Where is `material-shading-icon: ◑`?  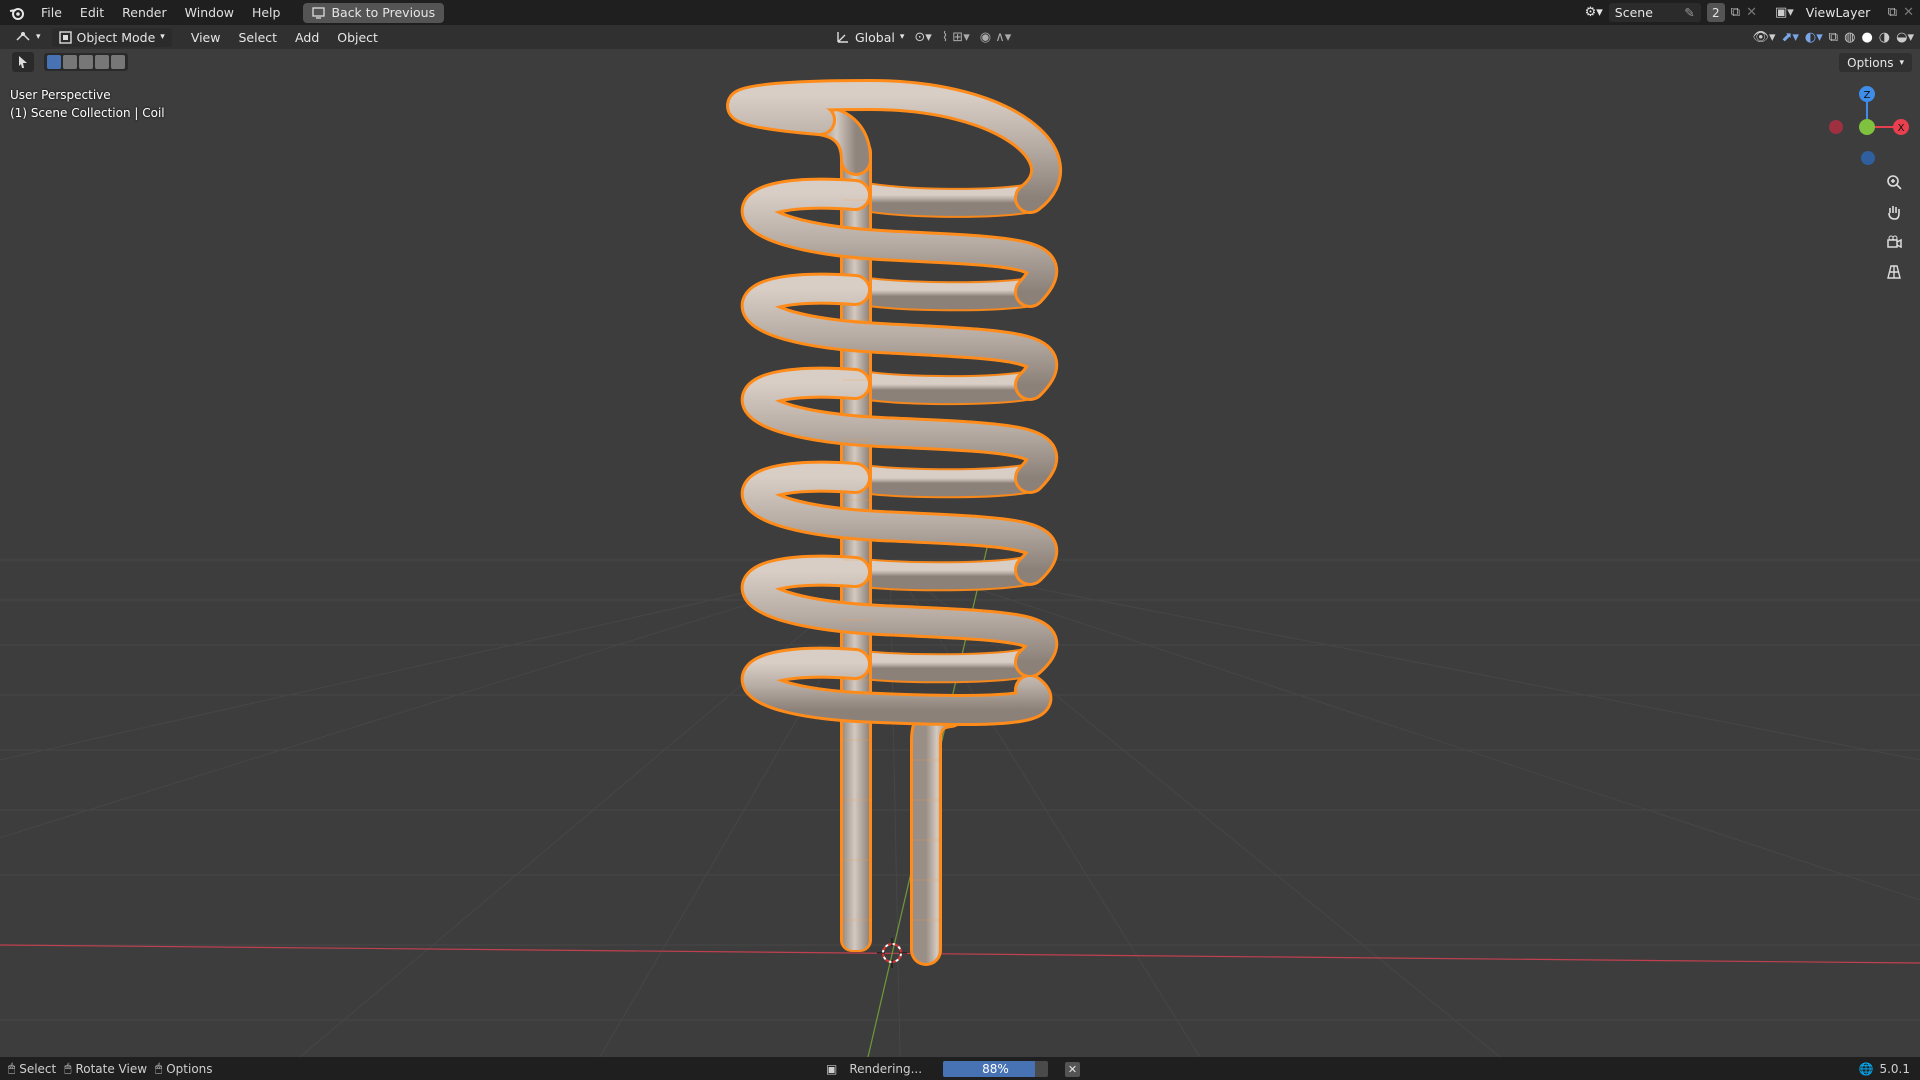
material-shading-icon: ◑ is located at coordinates (1884, 37).